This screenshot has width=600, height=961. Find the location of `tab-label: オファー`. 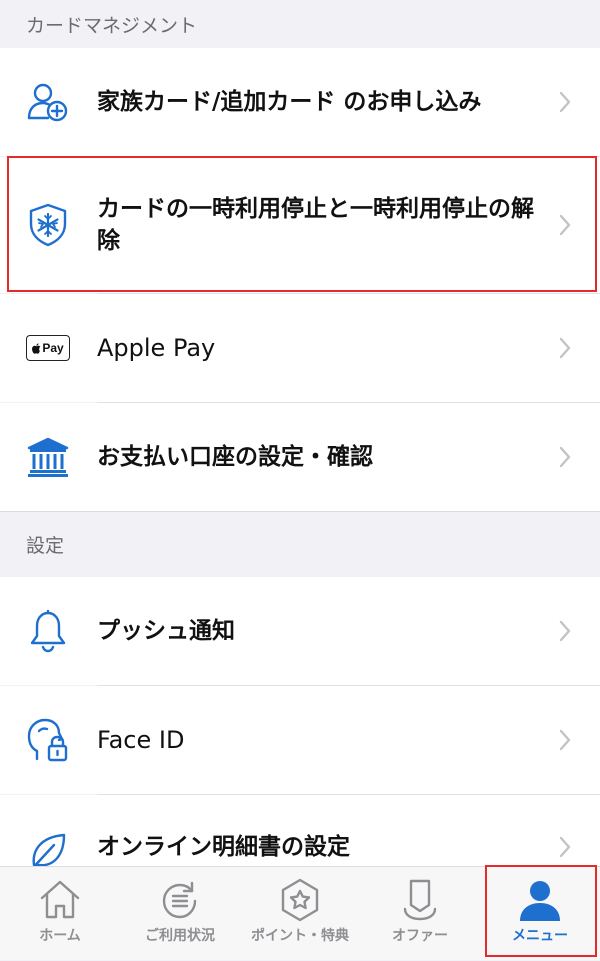

tab-label: オファー is located at coordinates (420, 936).